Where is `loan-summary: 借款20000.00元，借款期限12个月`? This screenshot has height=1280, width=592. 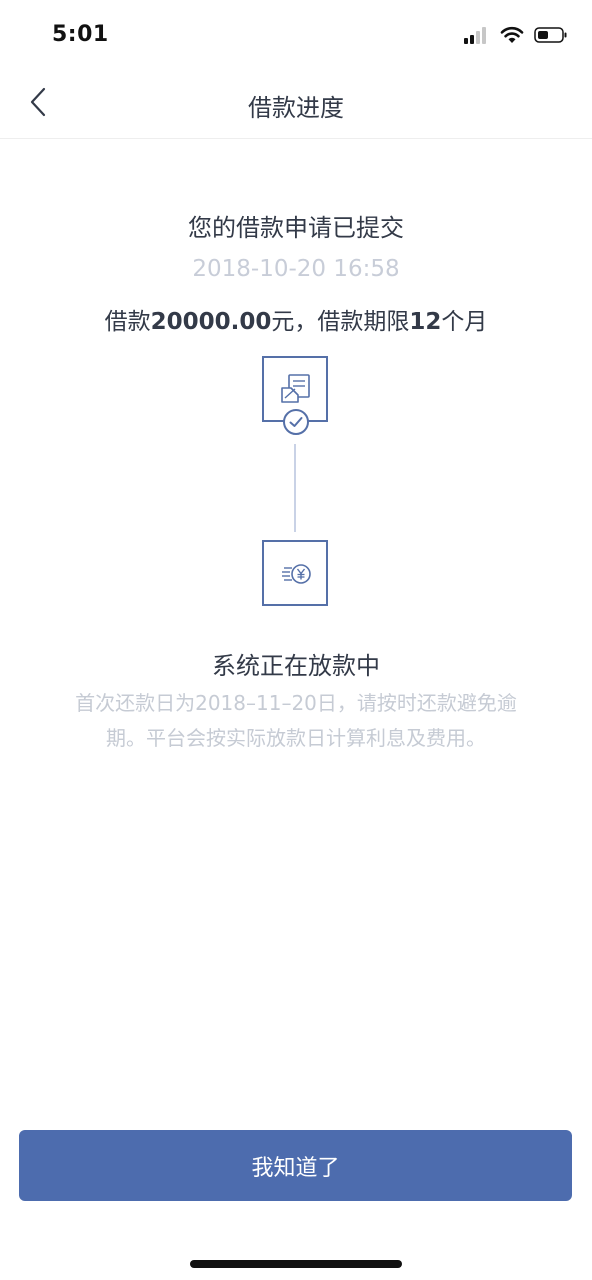 loan-summary: 借款20000.00元，借款期限12个月 is located at coordinates (296, 319).